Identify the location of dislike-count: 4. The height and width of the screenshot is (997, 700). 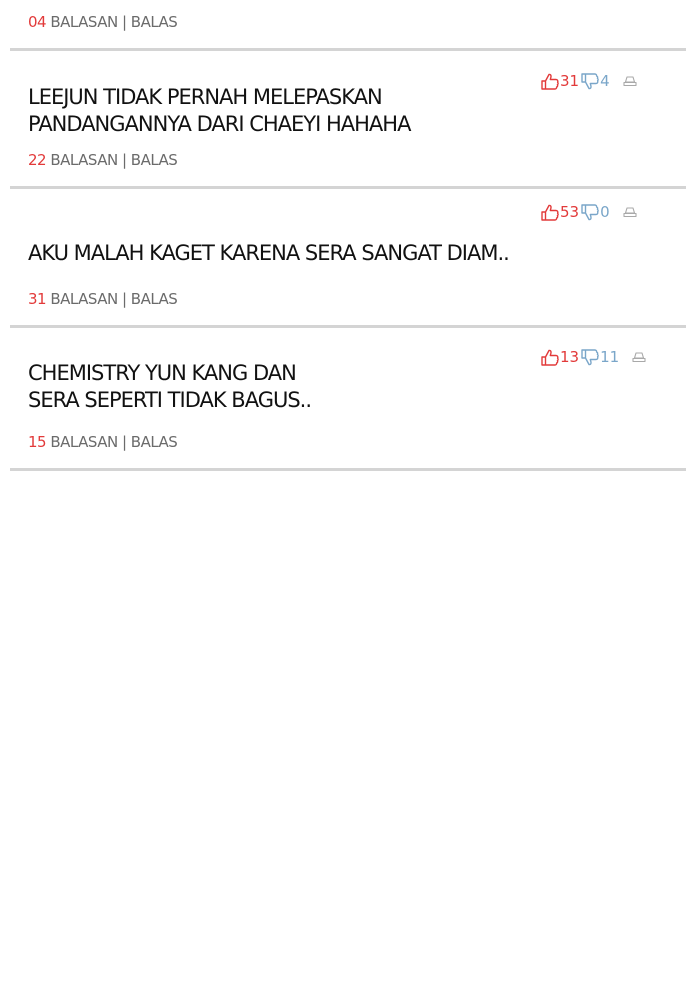
(605, 81).